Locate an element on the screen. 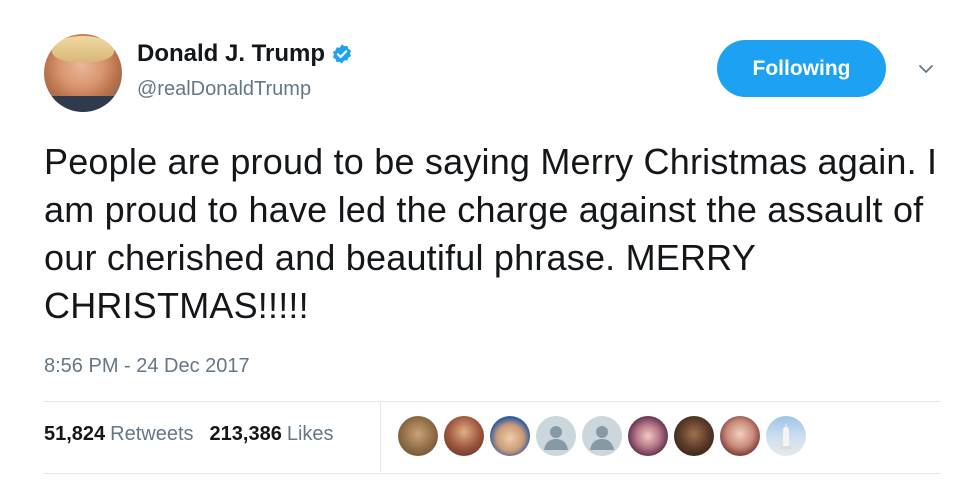  verified-badge-icon is located at coordinates (342, 54).